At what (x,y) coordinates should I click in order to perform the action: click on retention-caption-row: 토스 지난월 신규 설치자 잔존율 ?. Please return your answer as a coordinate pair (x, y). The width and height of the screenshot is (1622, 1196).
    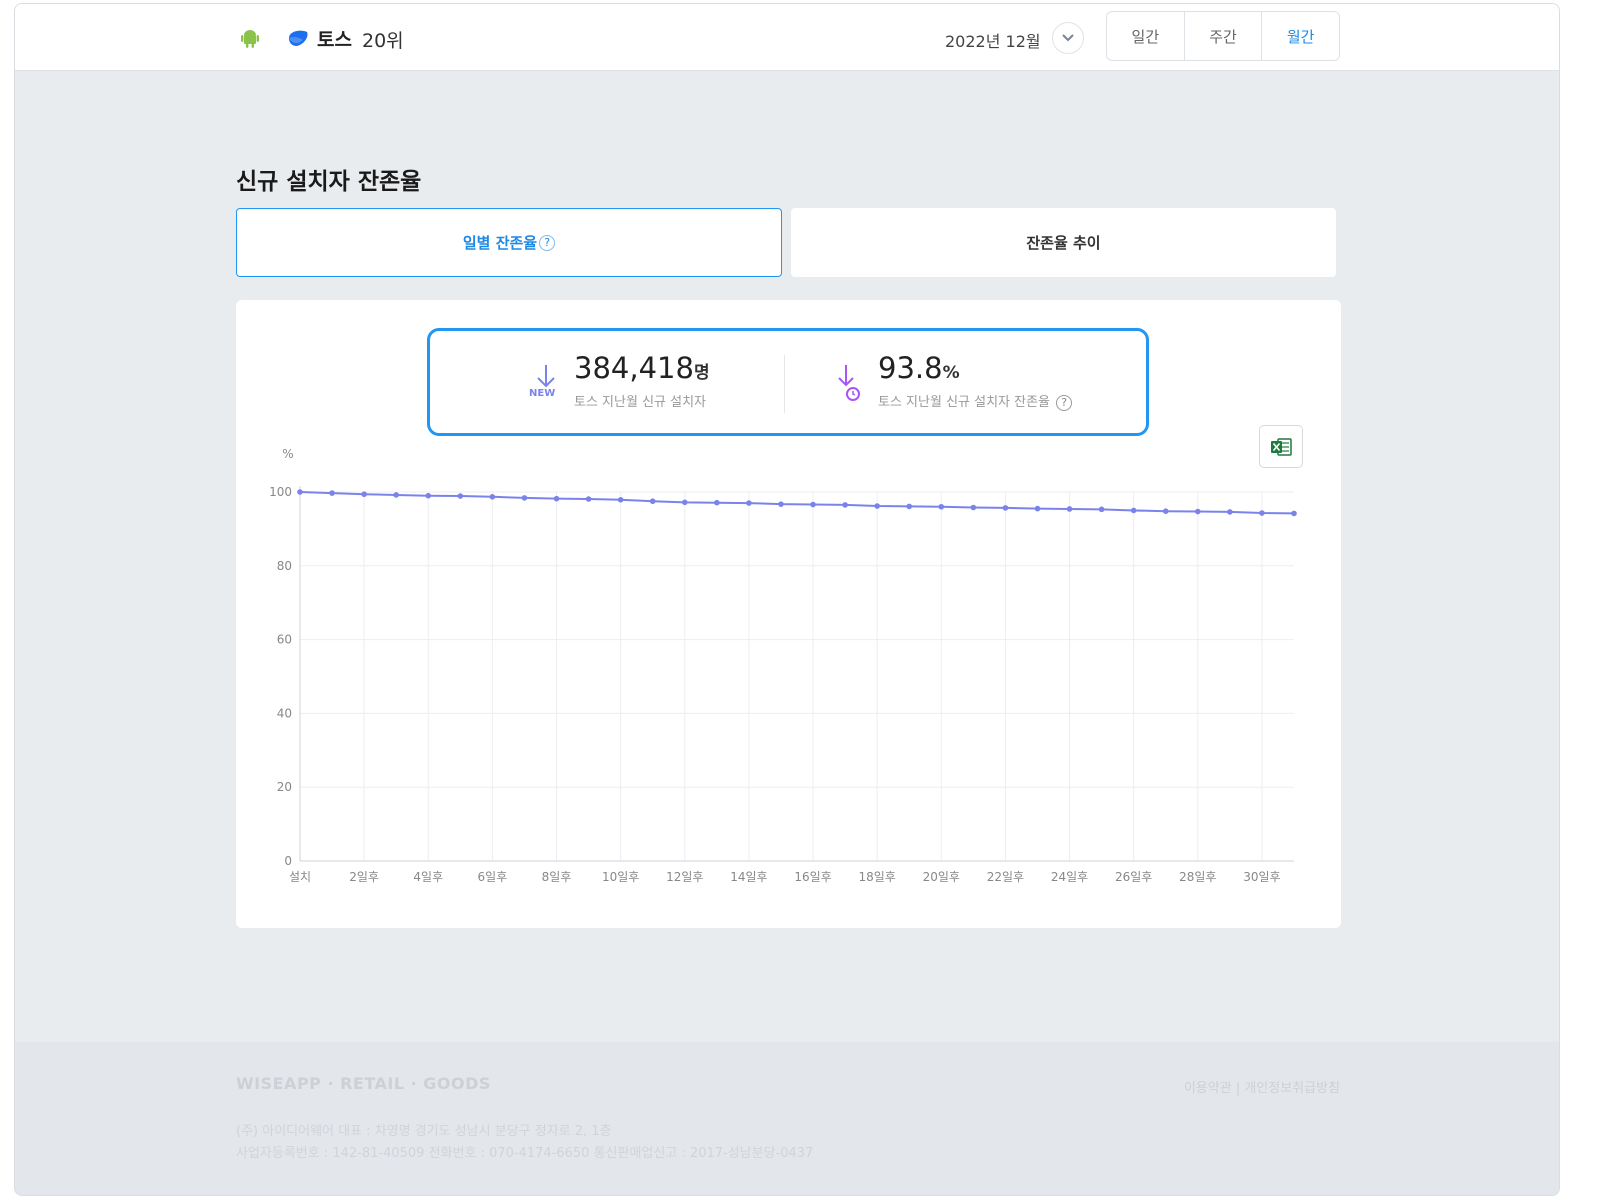
    Looking at the image, I should click on (975, 401).